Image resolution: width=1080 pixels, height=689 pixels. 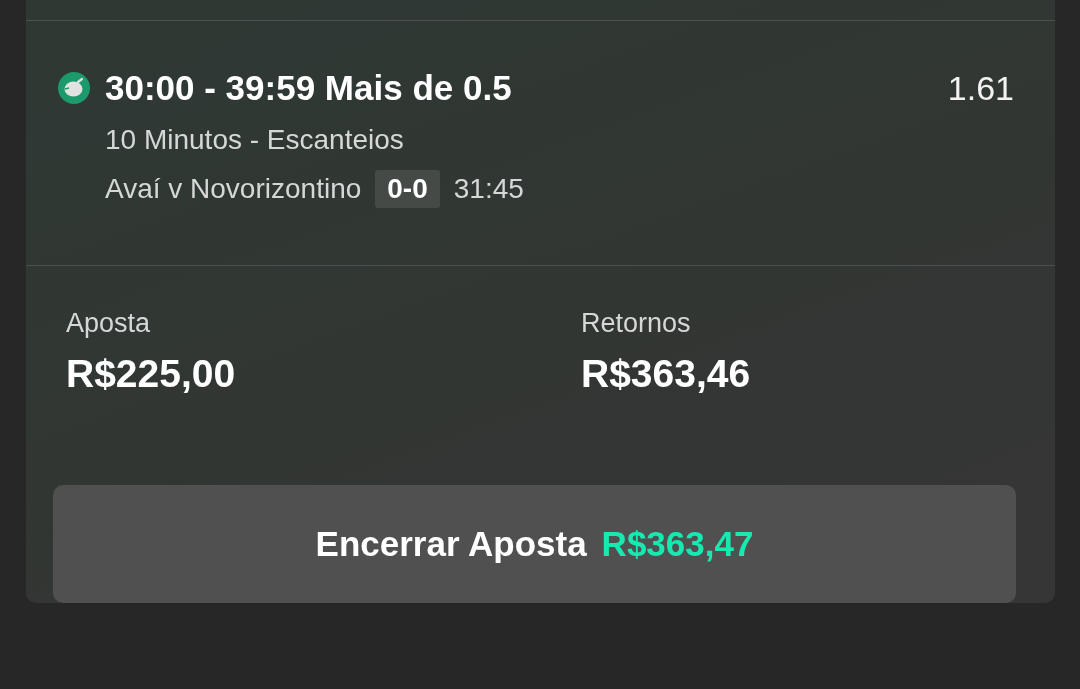 I want to click on match-score: 0-0, so click(x=407, y=189).